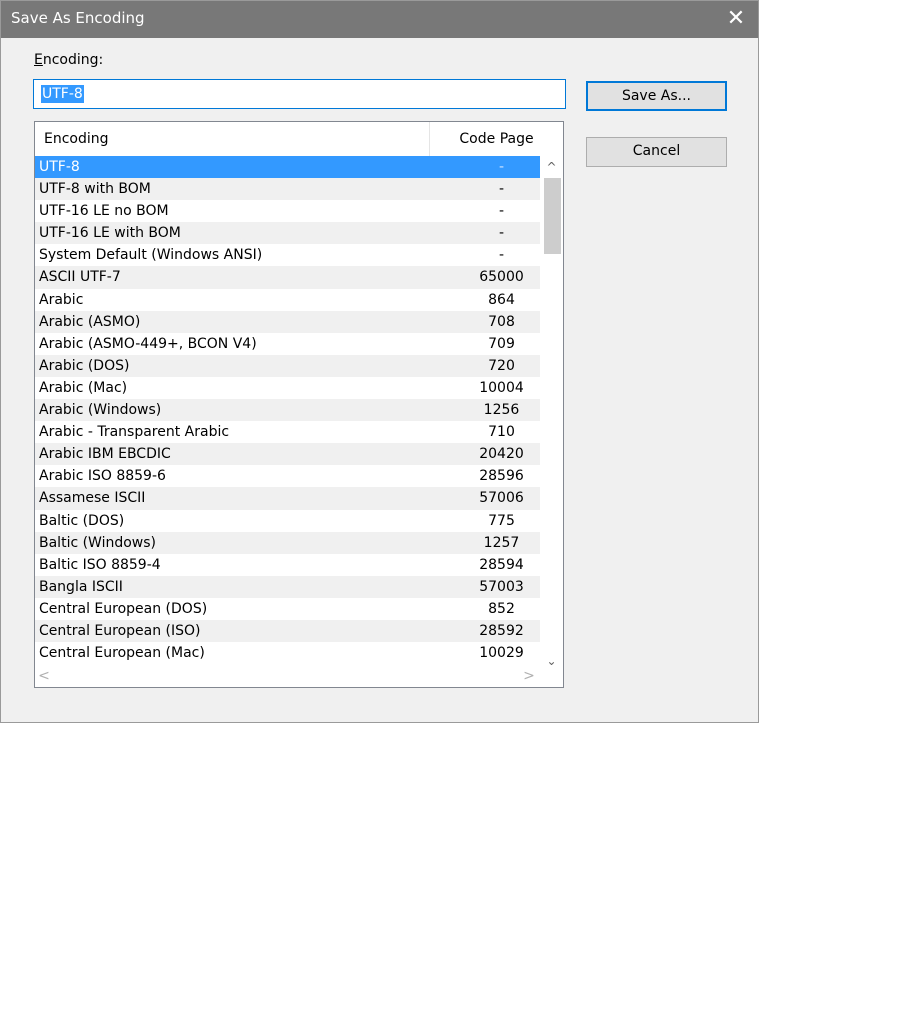  I want to click on list-item: Arabic (Mac) 10004, so click(287, 388).